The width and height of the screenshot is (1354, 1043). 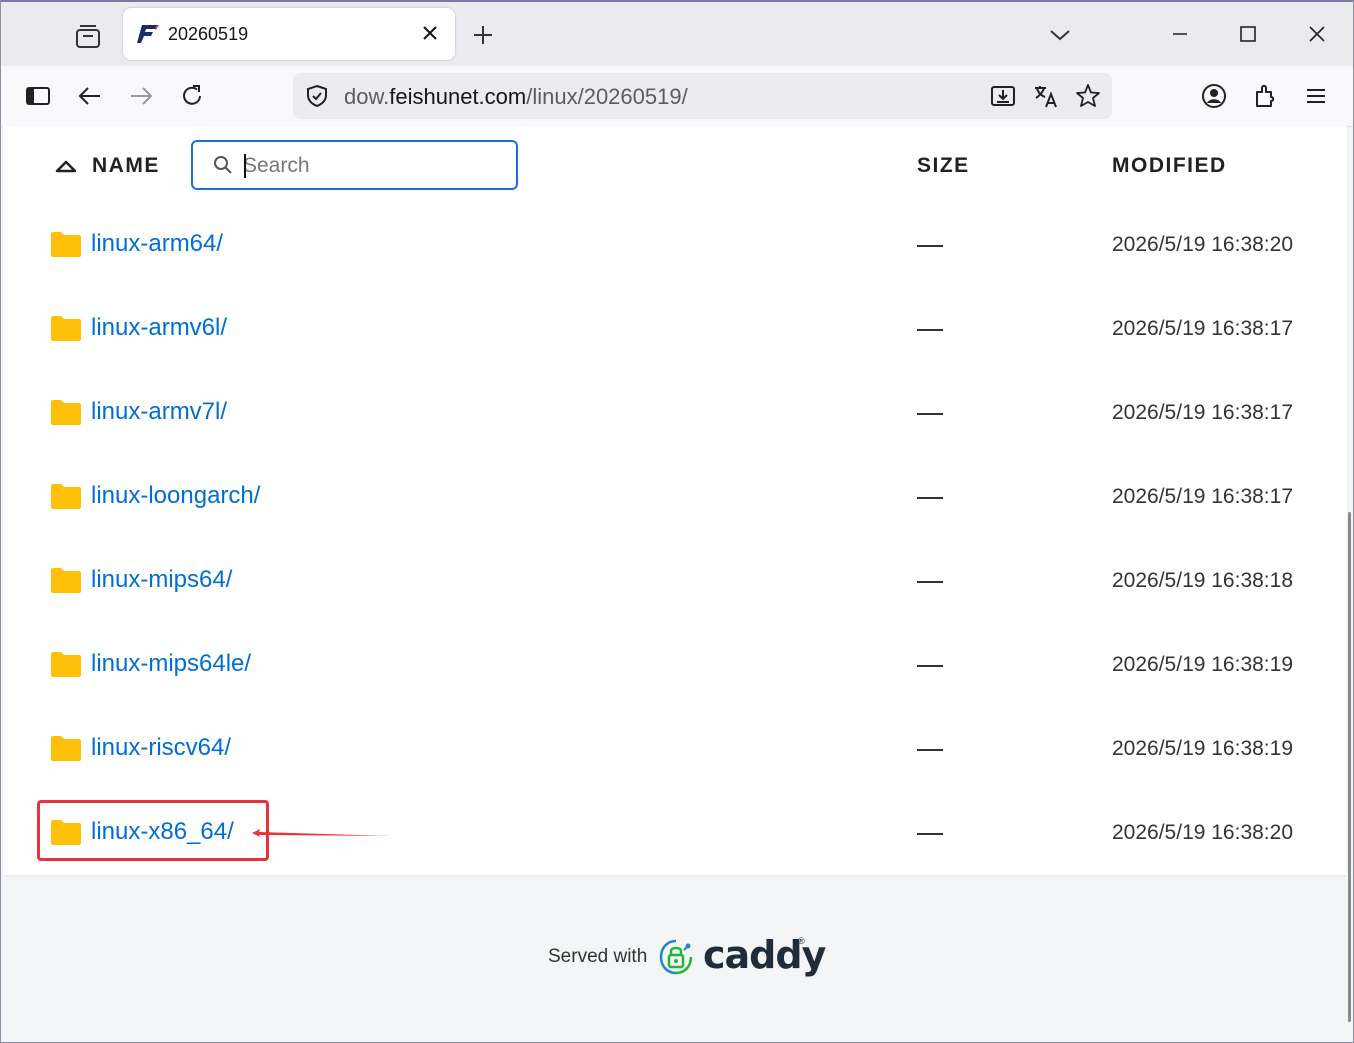 What do you see at coordinates (38, 96) in the screenshot?
I see `sidebar-icon` at bounding box center [38, 96].